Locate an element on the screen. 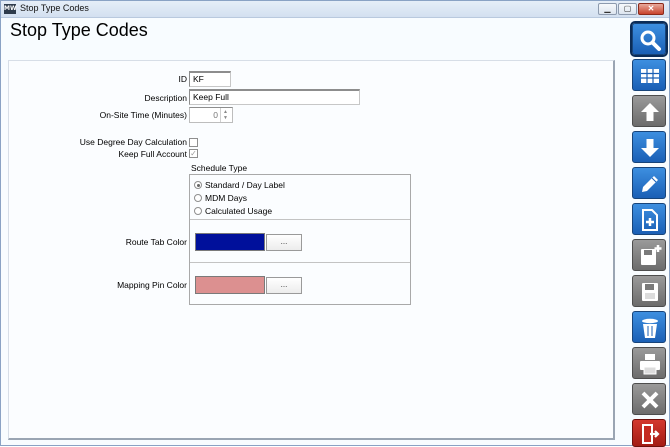 The height and width of the screenshot is (447, 670). edit-button is located at coordinates (649, 183).